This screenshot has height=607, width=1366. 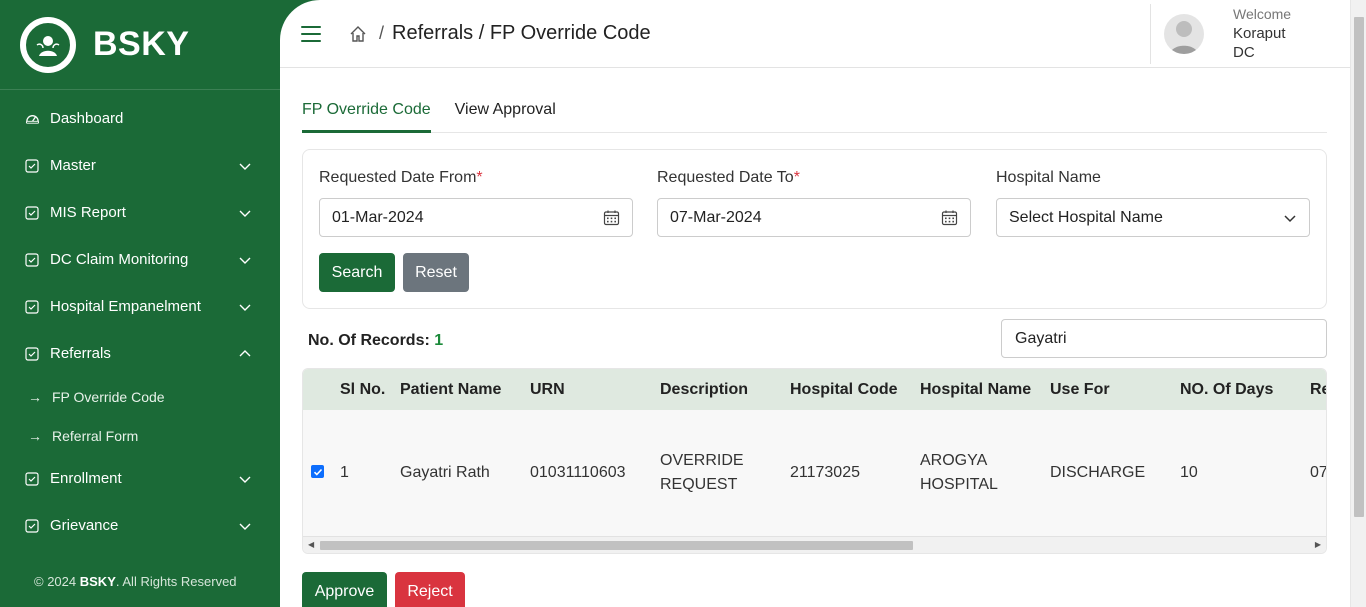 I want to click on cell-no-of-days: 10, so click(x=1189, y=472).